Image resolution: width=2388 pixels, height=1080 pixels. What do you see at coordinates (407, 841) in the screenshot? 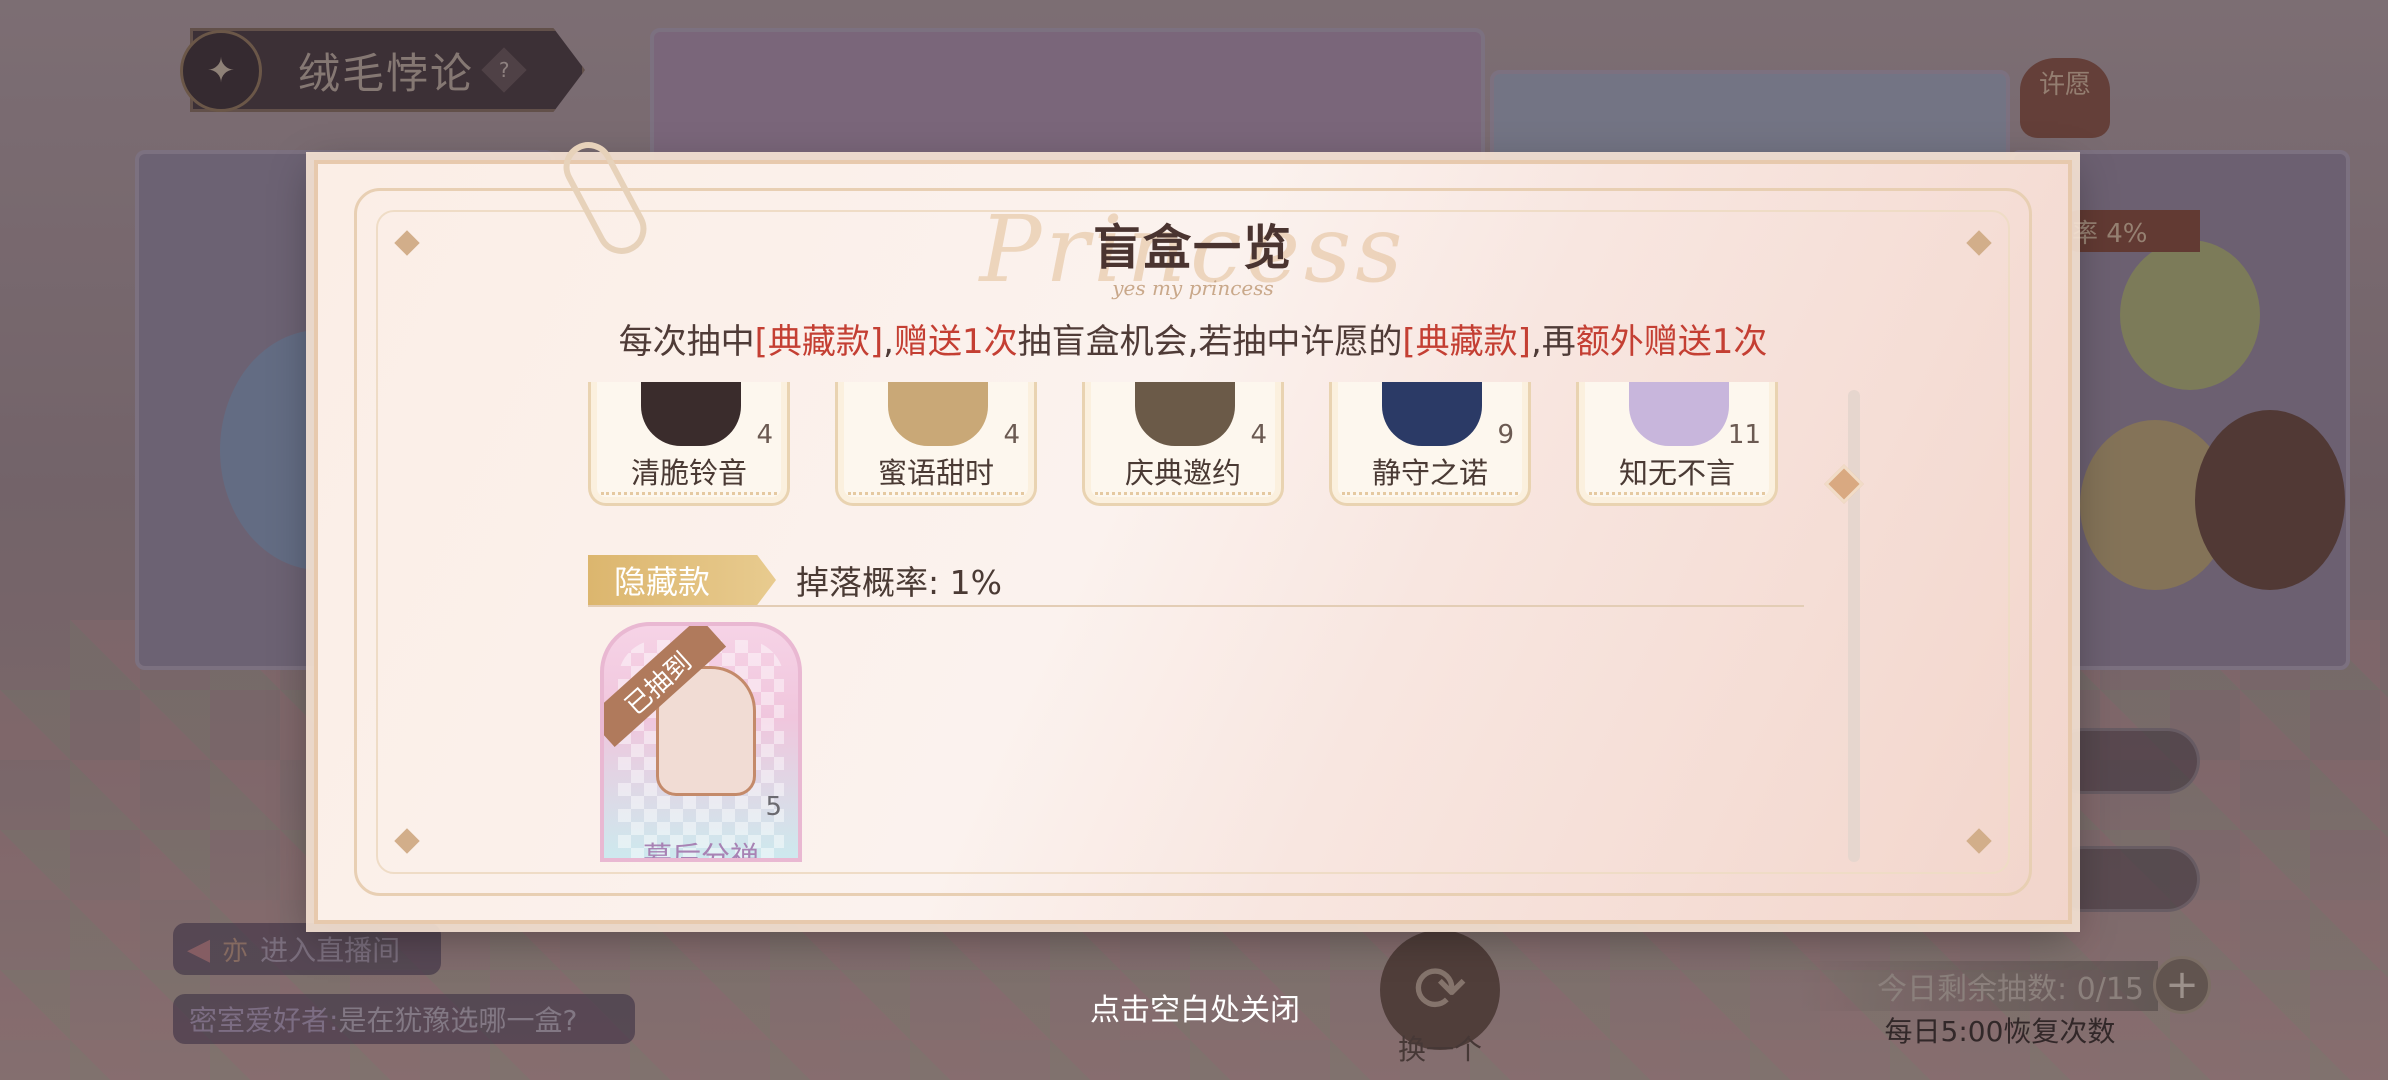
I see `corner-ornament` at bounding box center [407, 841].